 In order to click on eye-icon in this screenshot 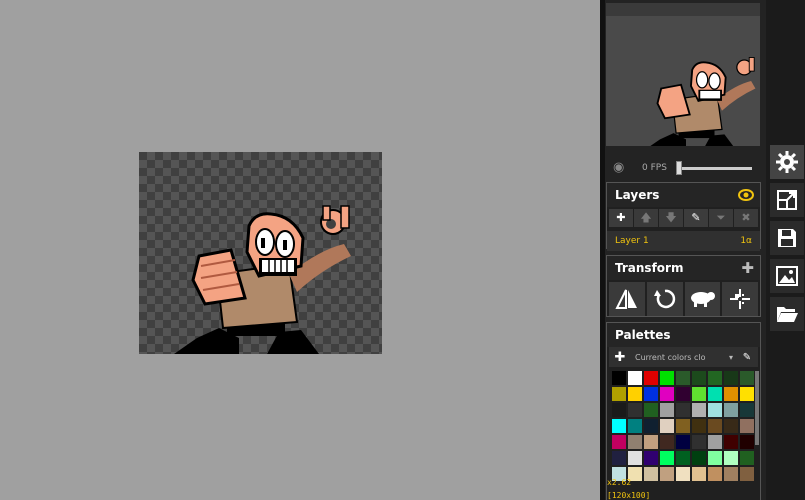, I will do `click(746, 195)`.